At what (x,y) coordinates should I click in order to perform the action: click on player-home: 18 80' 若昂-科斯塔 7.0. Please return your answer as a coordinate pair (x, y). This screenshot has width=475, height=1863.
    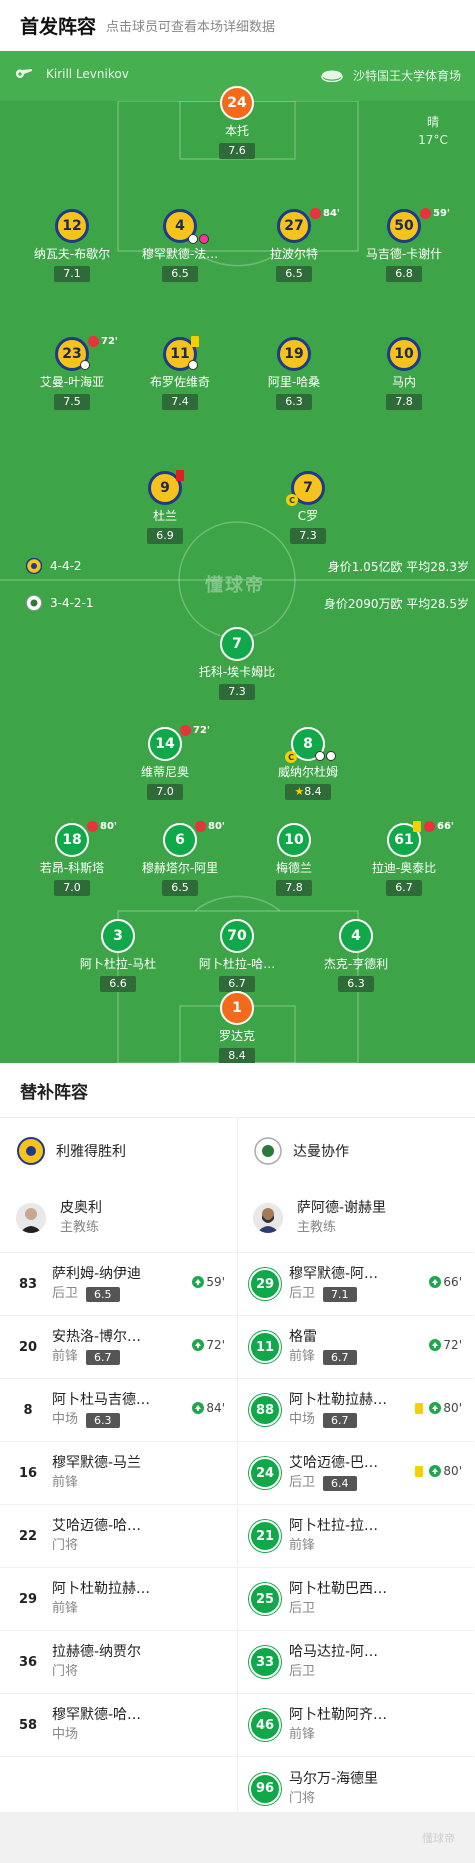
    Looking at the image, I should click on (72, 858).